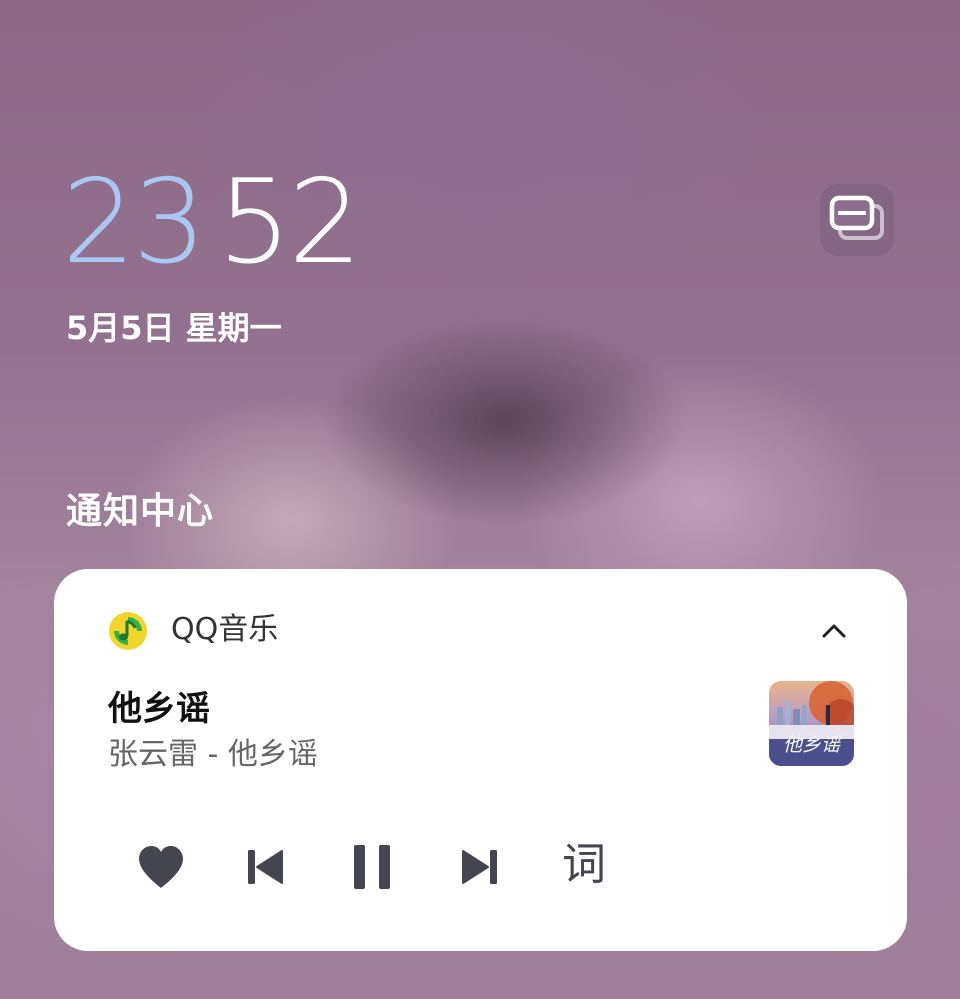 The image size is (960, 999). Describe the element at coordinates (174, 328) in the screenshot. I see `lockscreen-date: 5月5日 星期一` at that location.